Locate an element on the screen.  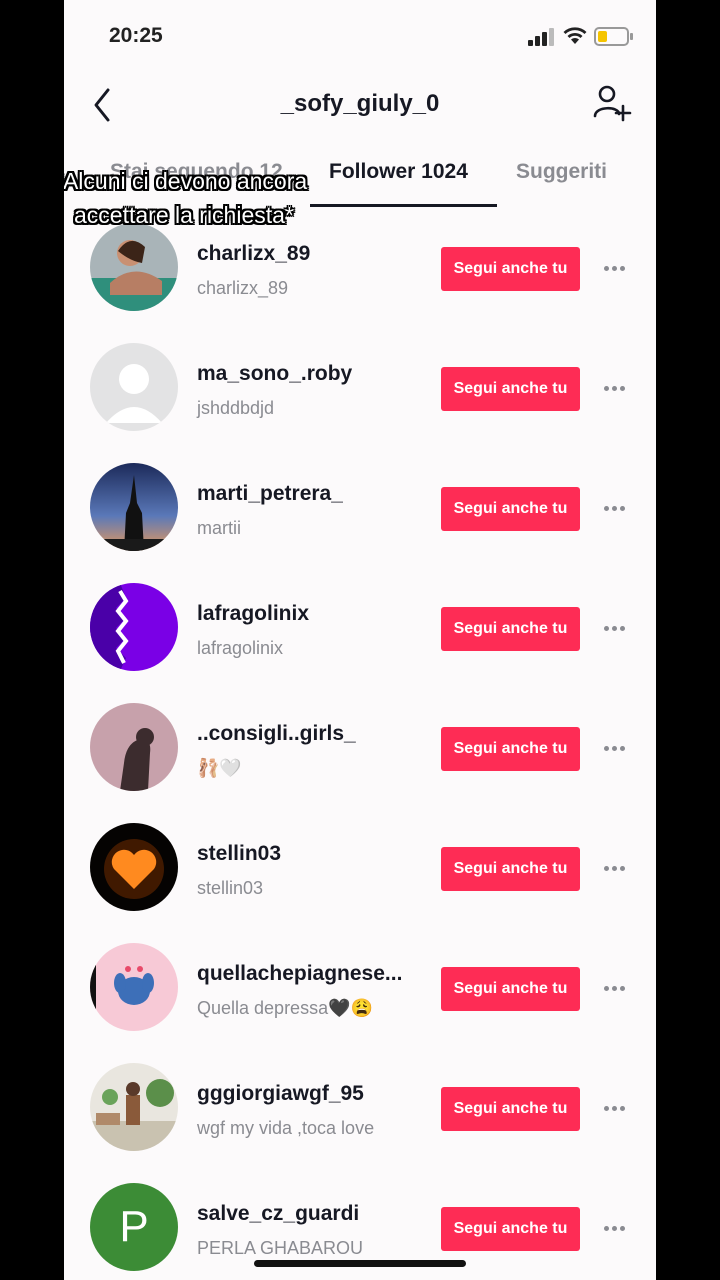
nickname: jshddbdjd is located at coordinates (236, 408).